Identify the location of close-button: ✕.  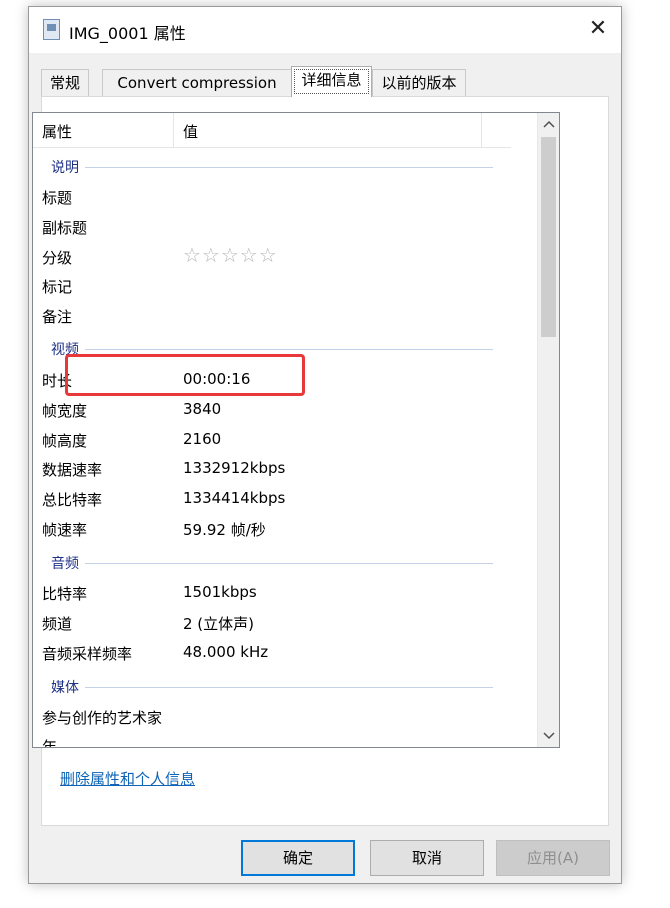
(598, 29).